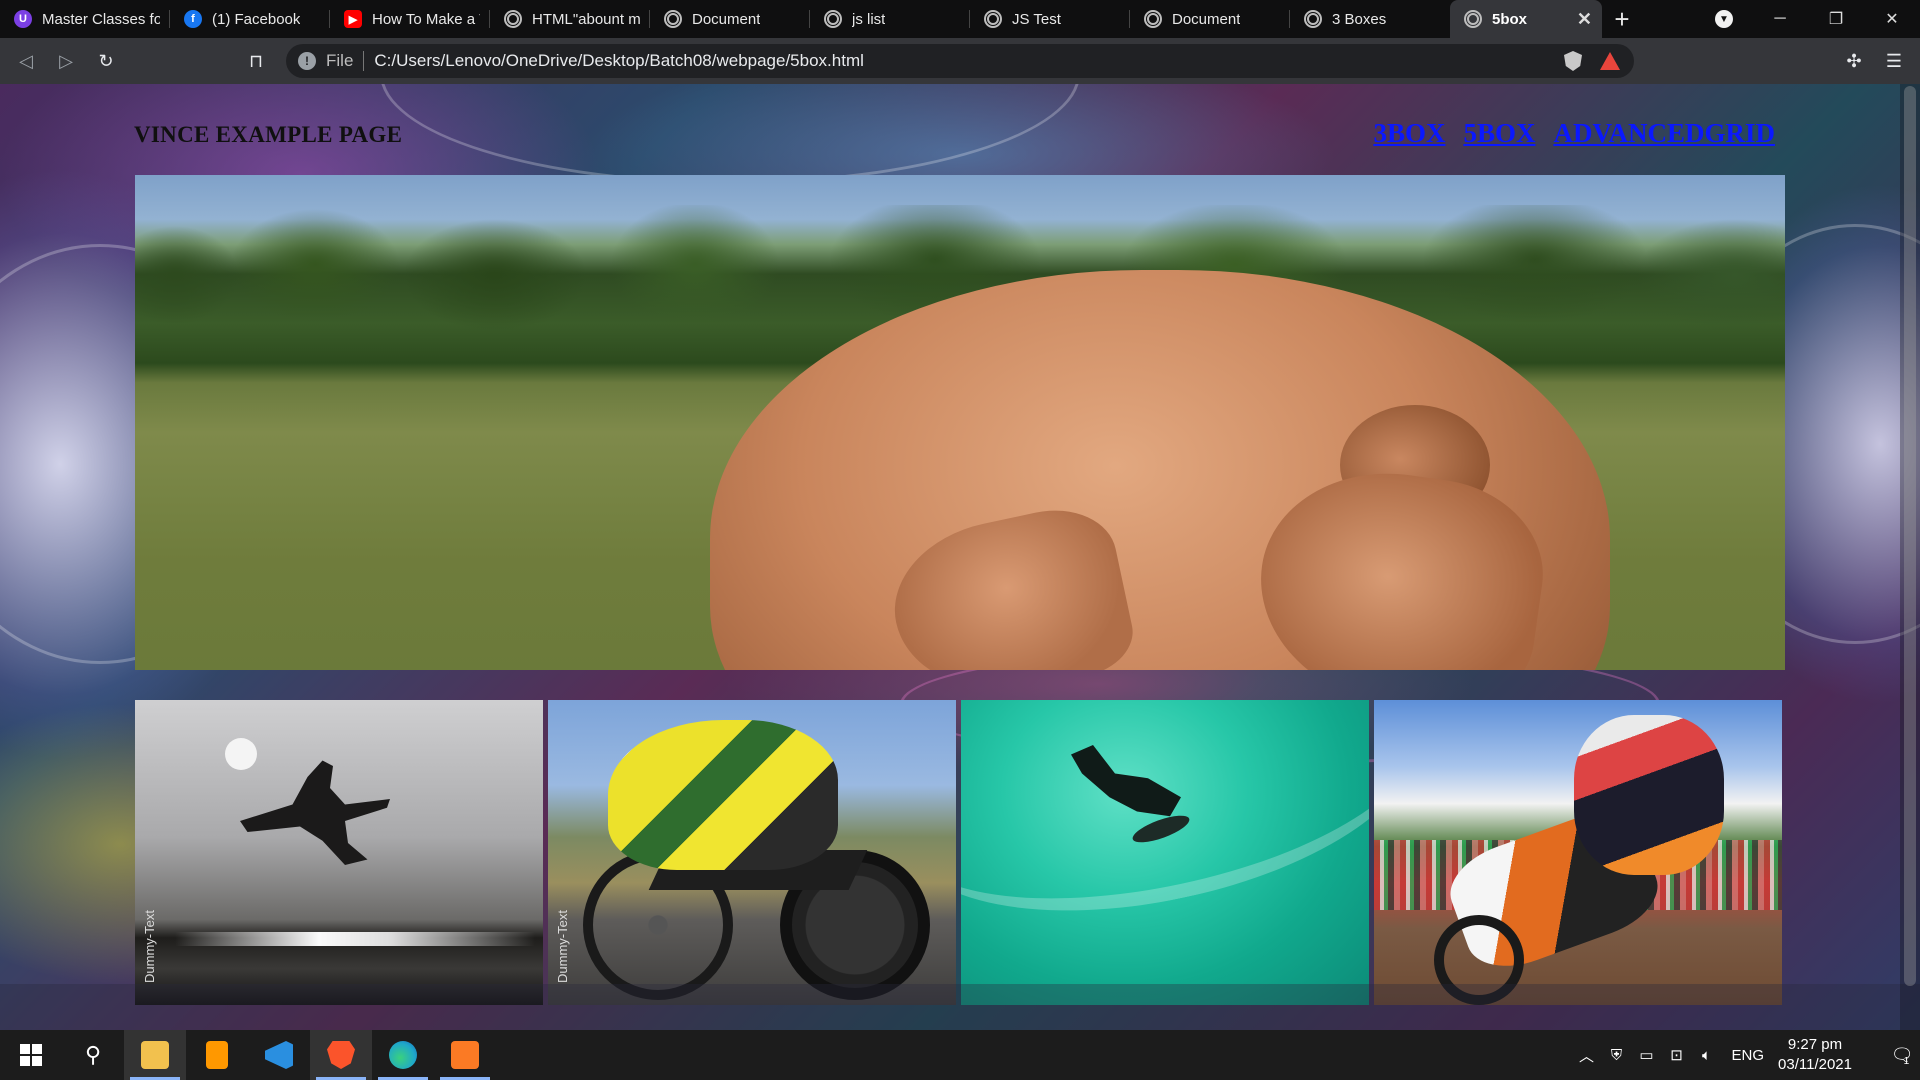 The height and width of the screenshot is (1080, 1920). I want to click on tab-5box-active: 5box ✕, so click(1526, 19).